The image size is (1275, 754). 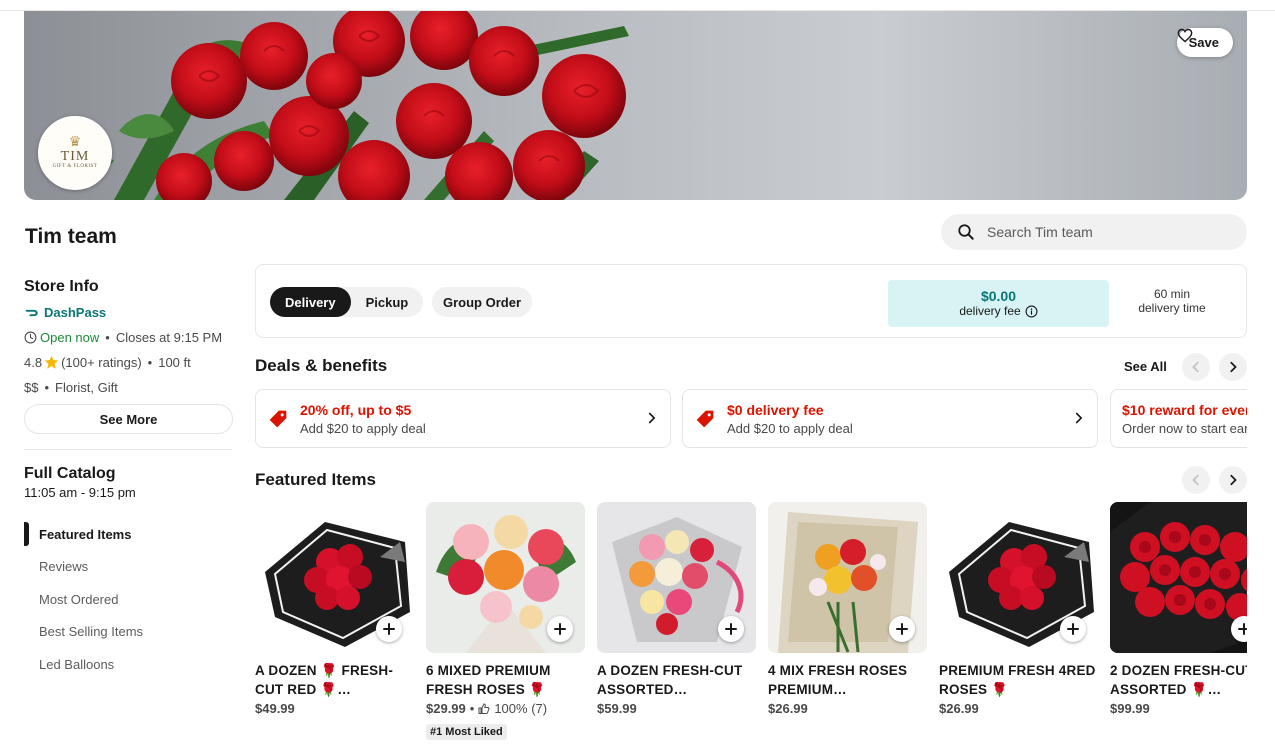 I want to click on dashpass-label: DashPass, so click(x=75, y=312).